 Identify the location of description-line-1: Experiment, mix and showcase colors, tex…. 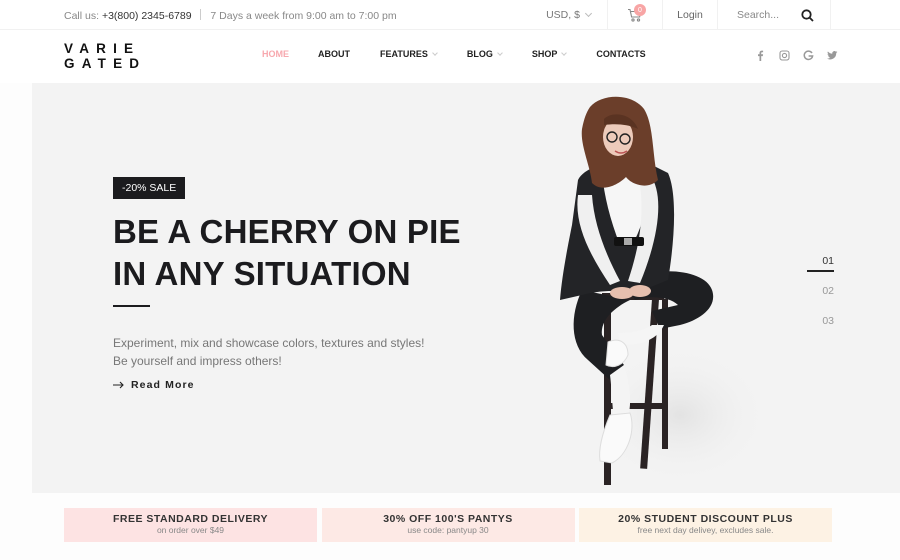
(269, 343).